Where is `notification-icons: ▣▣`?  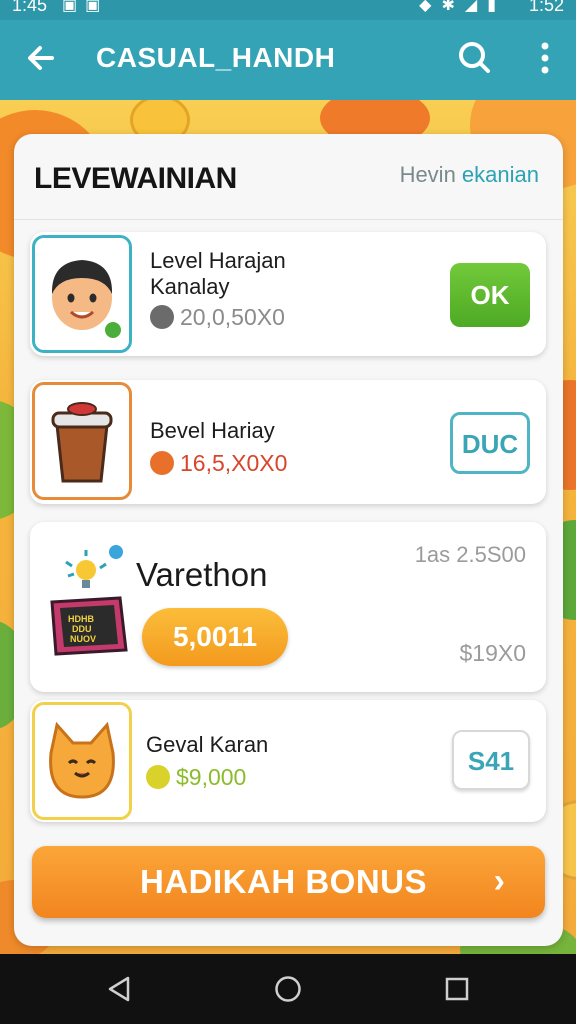
notification-icons: ▣▣ is located at coordinates (85, 7).